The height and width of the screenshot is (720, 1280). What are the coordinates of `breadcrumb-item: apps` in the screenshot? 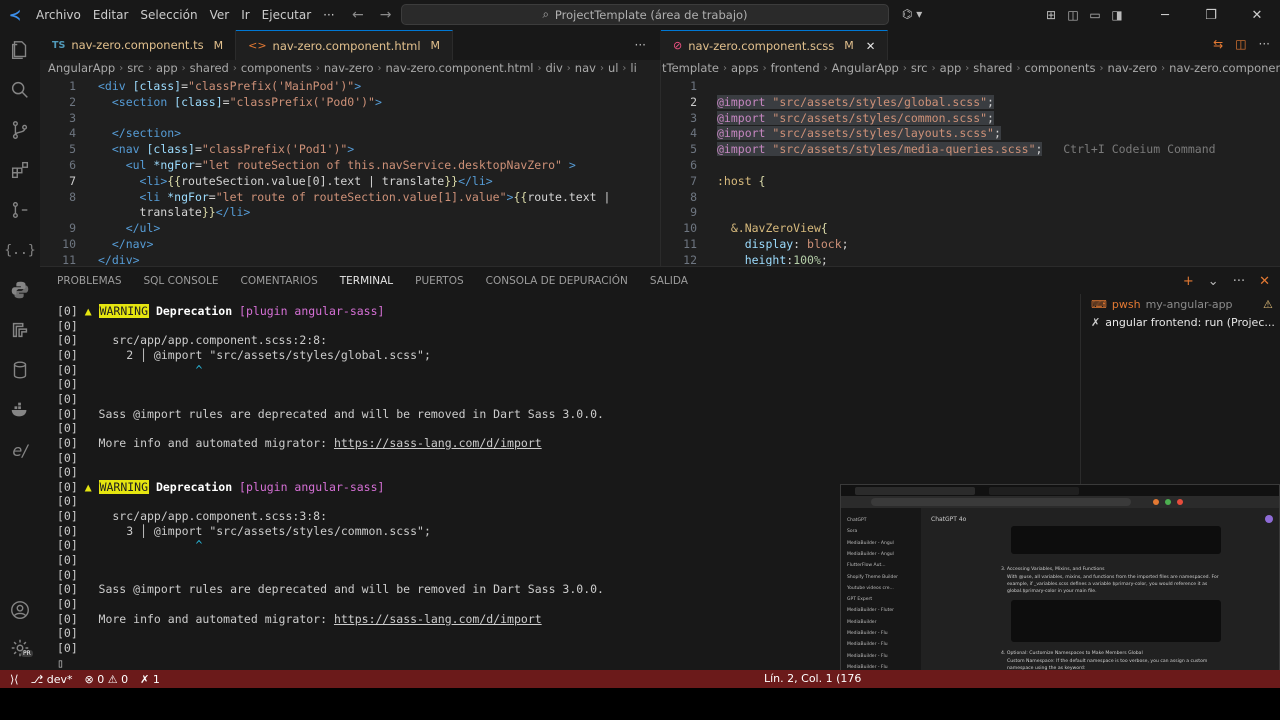 It's located at (745, 68).